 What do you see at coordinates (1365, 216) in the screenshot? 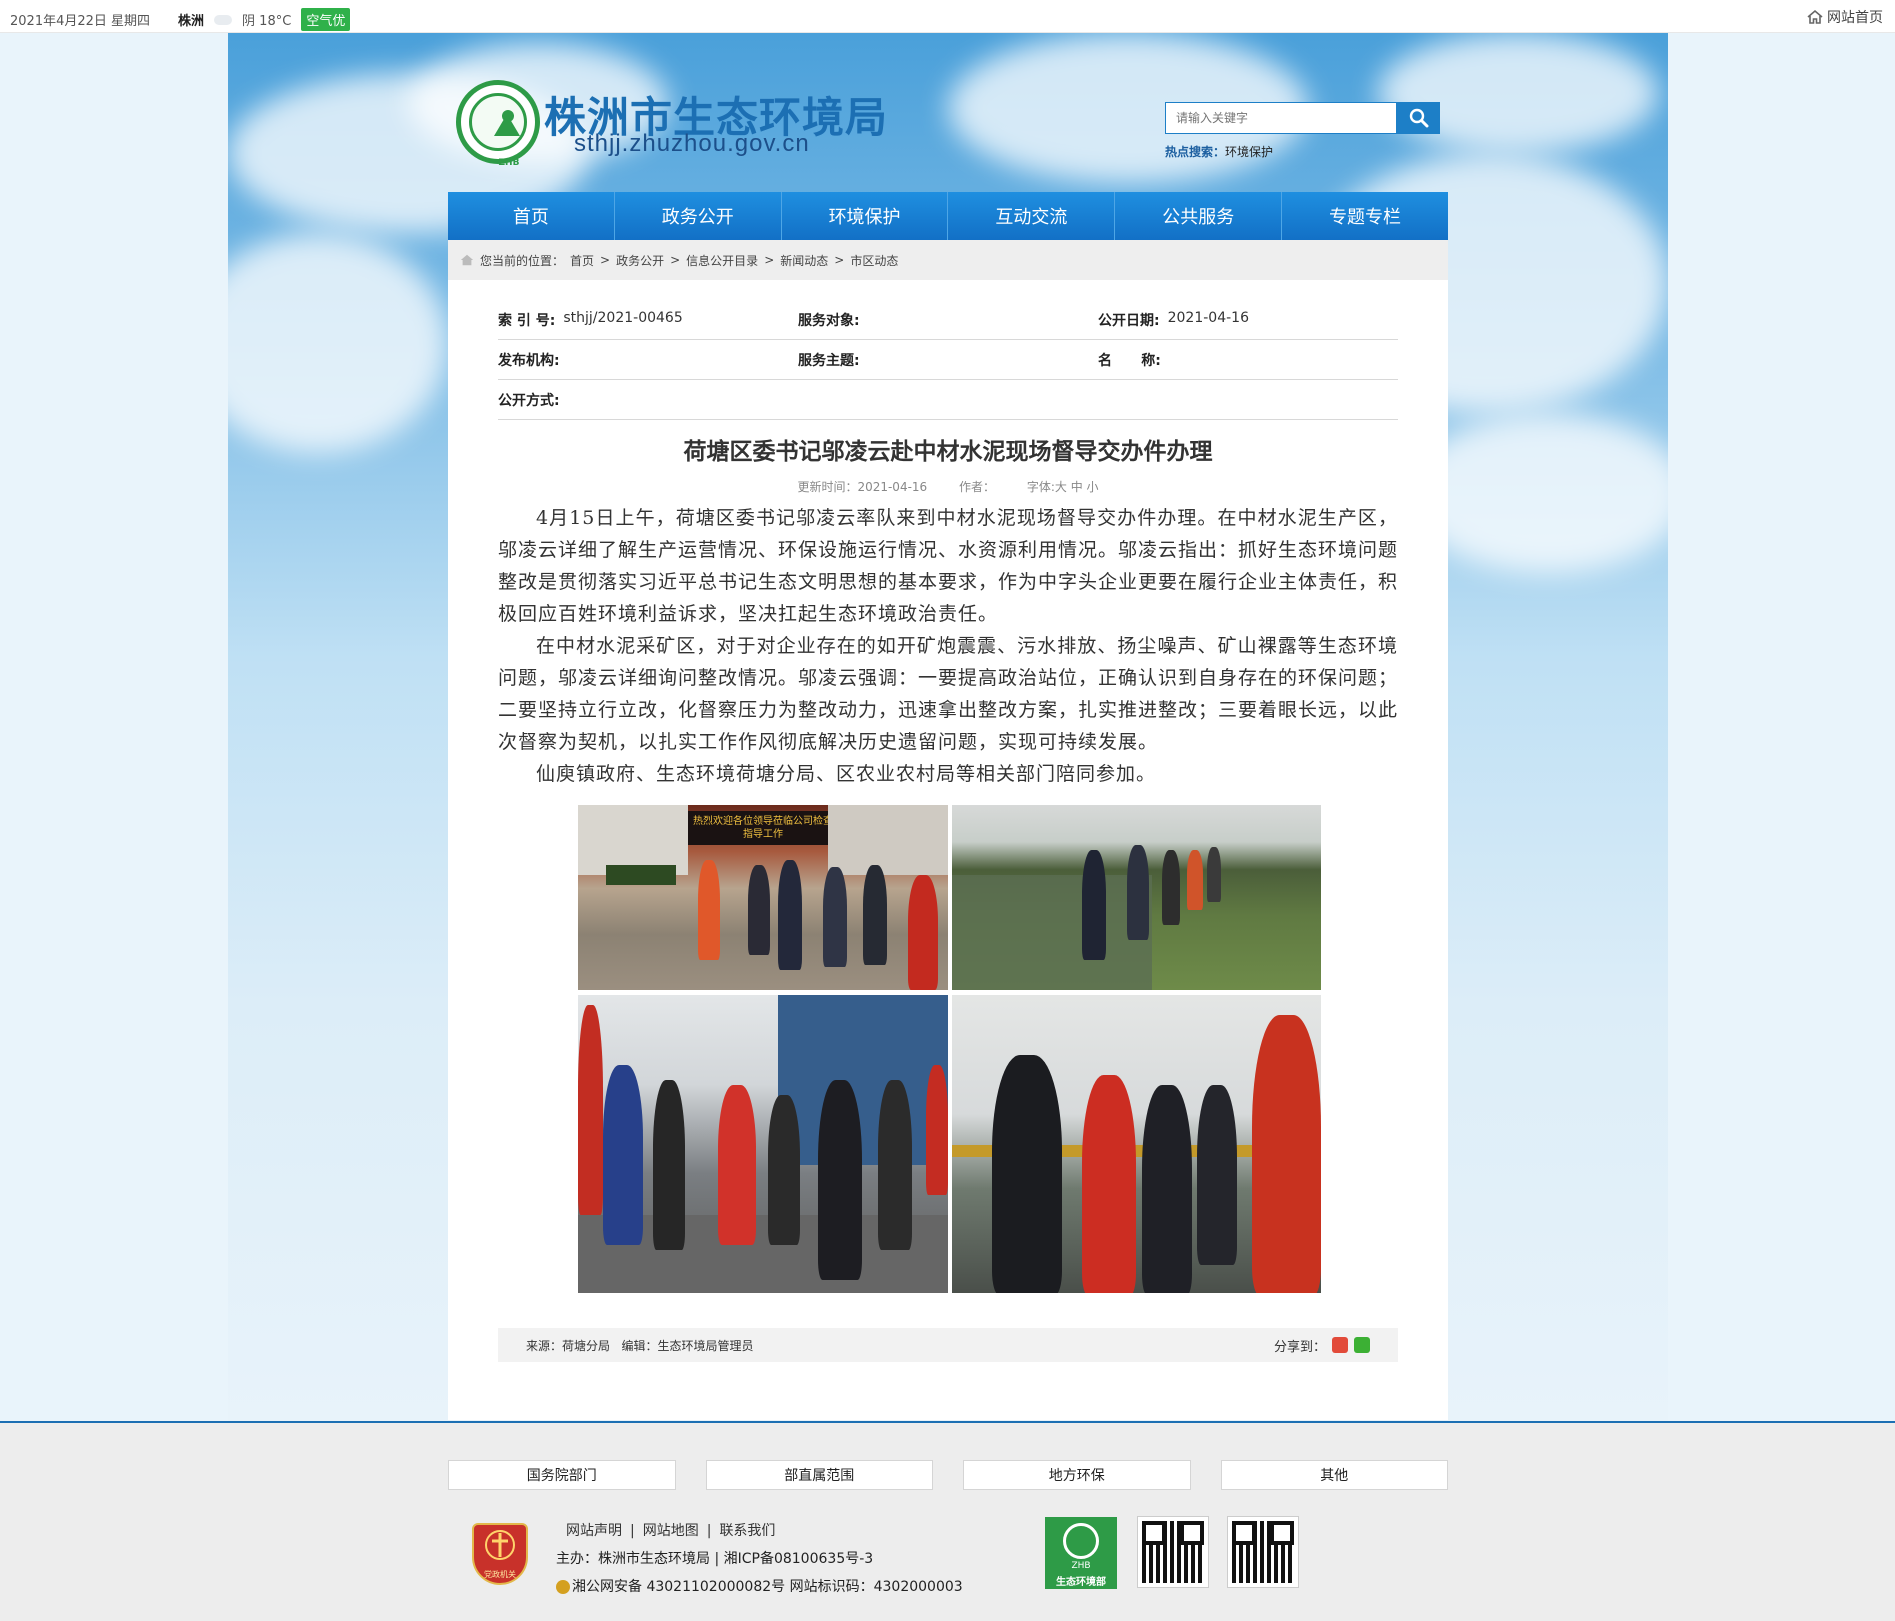
I see `nav-item-special: 专题专栏` at bounding box center [1365, 216].